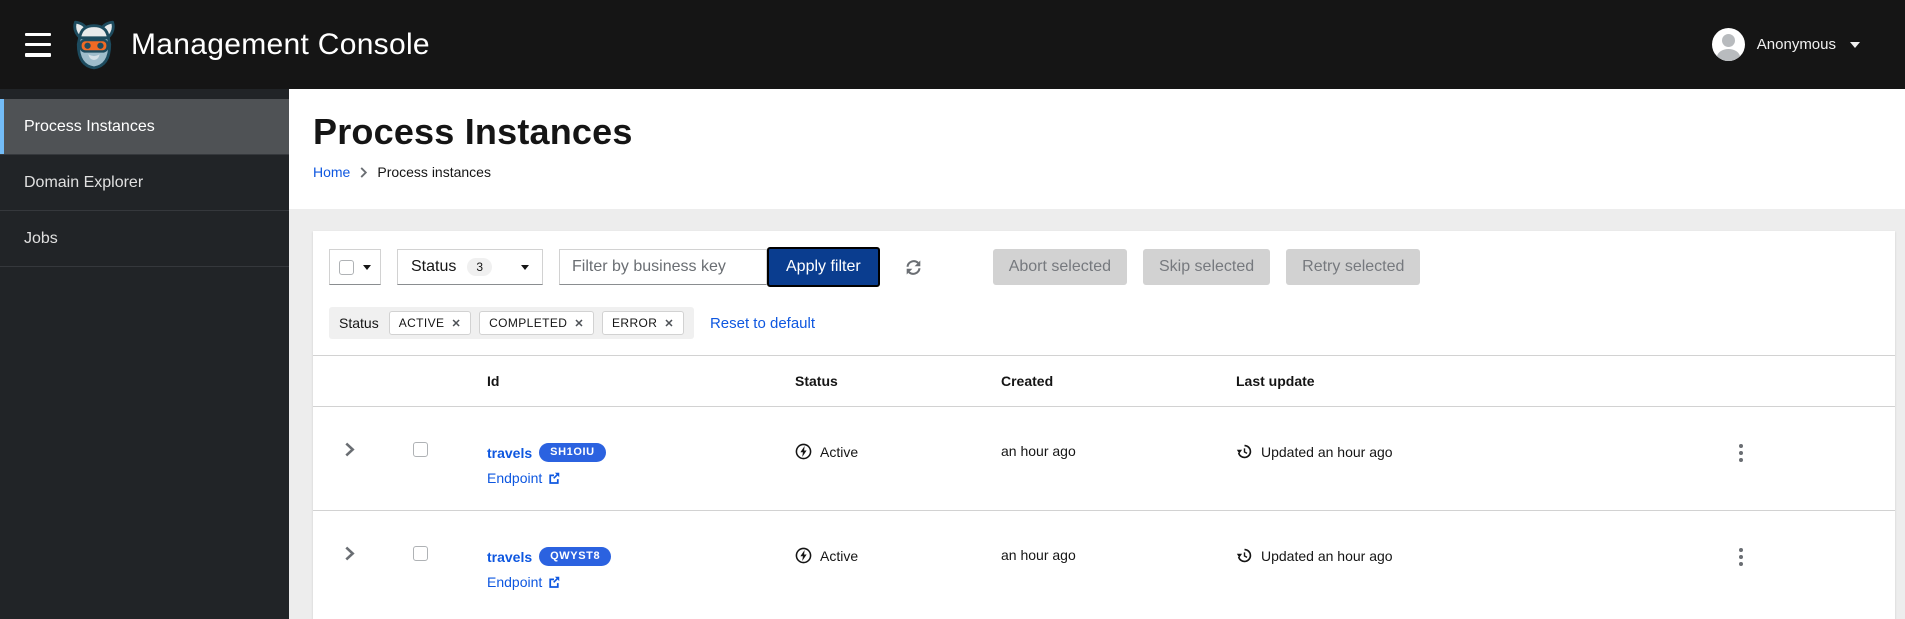  Describe the element at coordinates (434, 172) in the screenshot. I see `breadcrumb-current: Process instances` at that location.